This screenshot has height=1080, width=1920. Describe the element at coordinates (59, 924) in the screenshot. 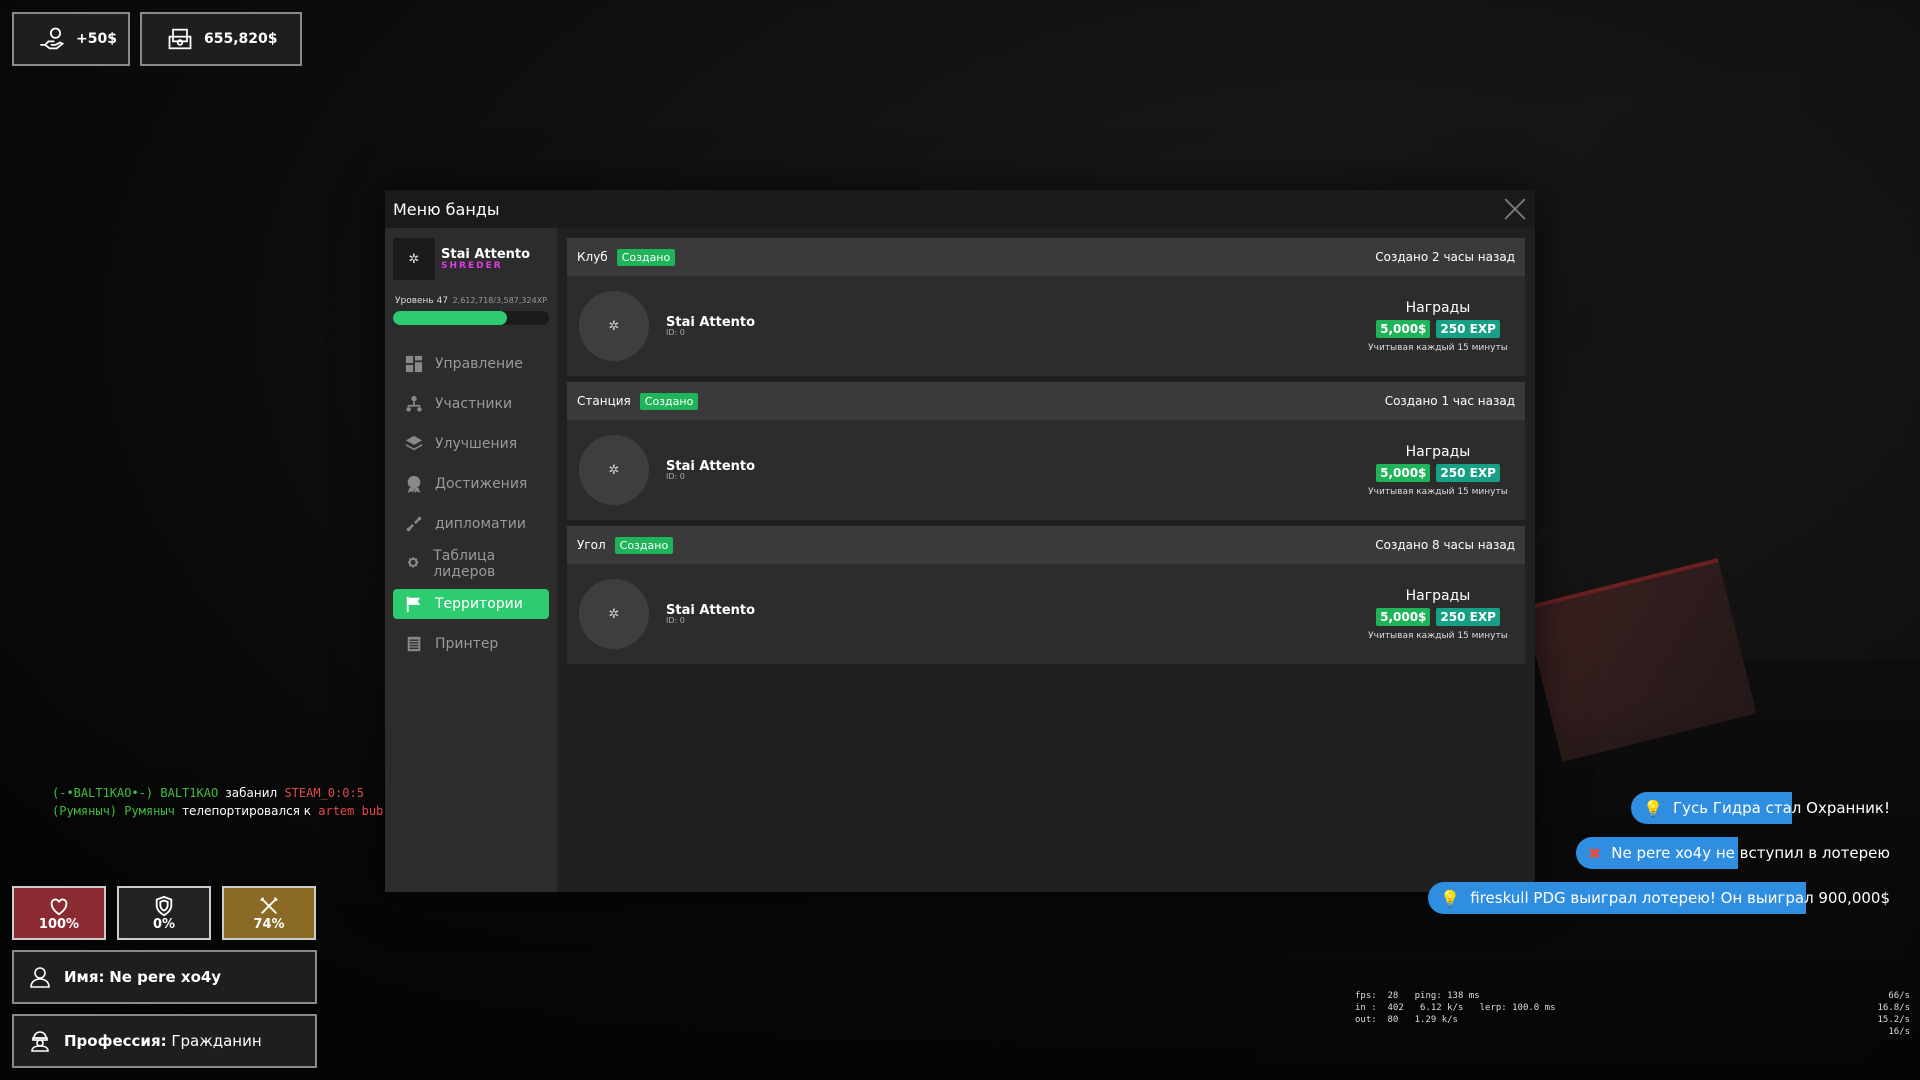

I see `health-value: 100%` at that location.